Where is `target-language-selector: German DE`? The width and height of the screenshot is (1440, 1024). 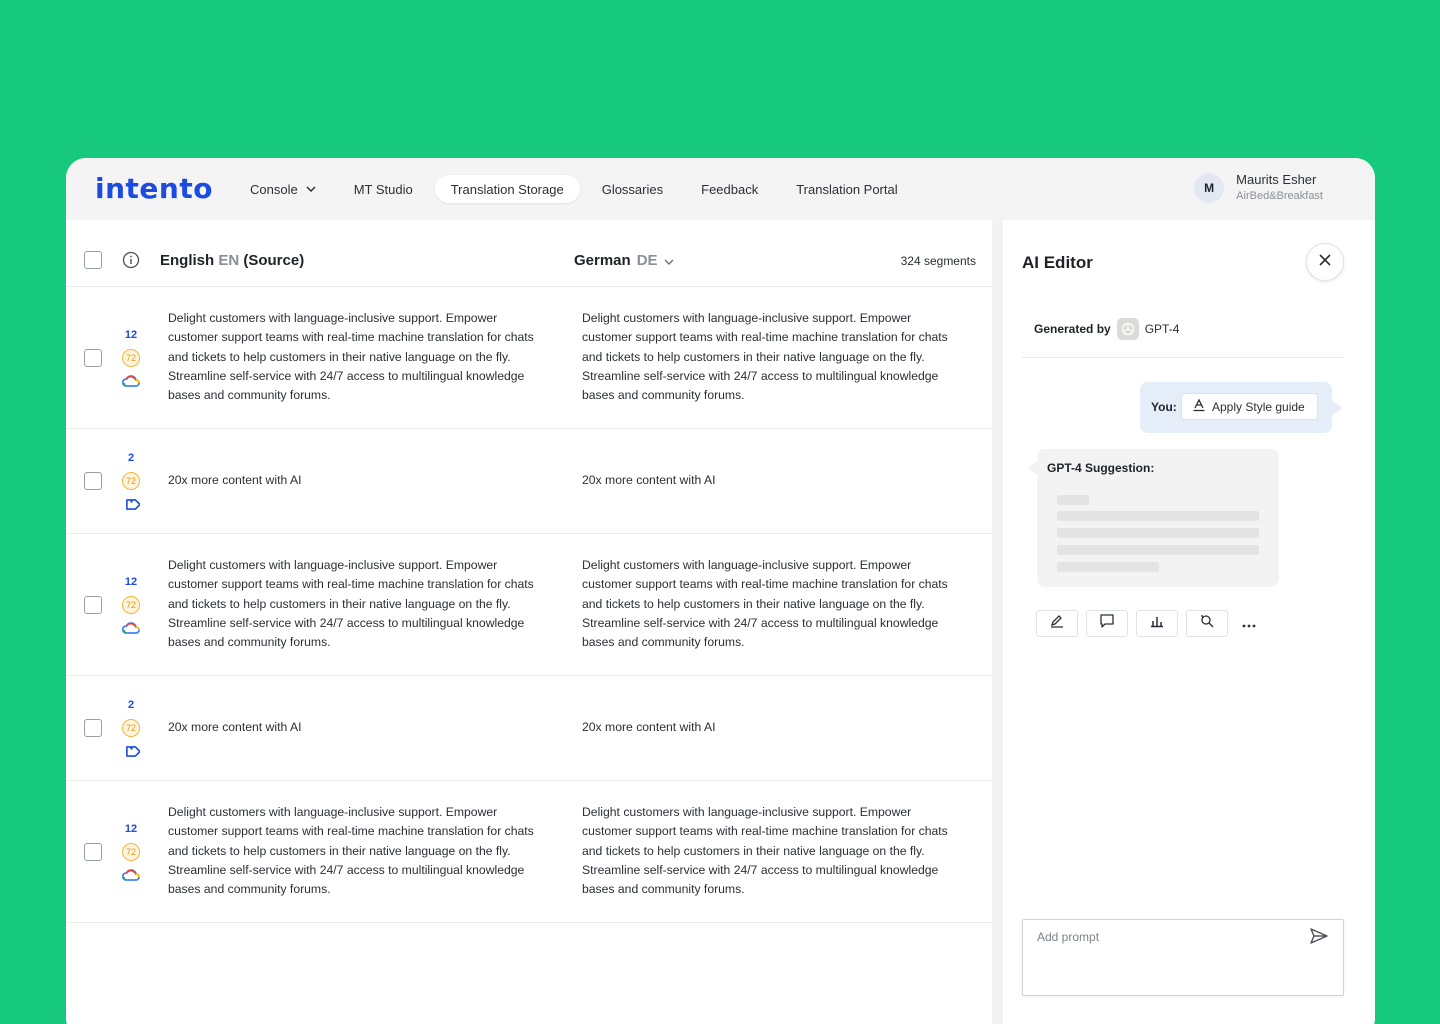
target-language-selector: German DE is located at coordinates (624, 260).